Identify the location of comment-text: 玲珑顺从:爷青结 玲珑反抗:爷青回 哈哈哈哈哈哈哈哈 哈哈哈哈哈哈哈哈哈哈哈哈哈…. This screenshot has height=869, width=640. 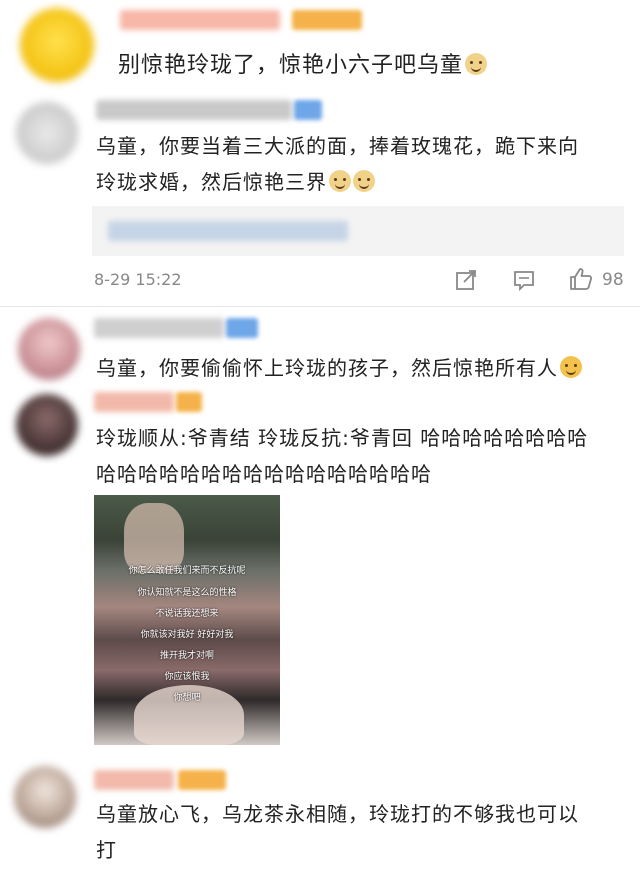
(342, 456).